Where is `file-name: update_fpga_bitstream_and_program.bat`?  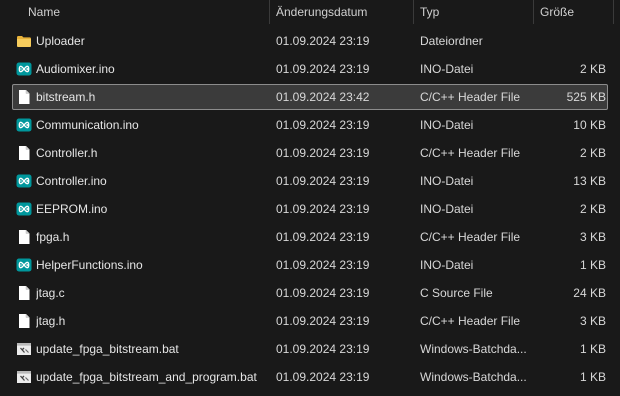 file-name: update_fpga_bitstream_and_program.bat is located at coordinates (146, 377).